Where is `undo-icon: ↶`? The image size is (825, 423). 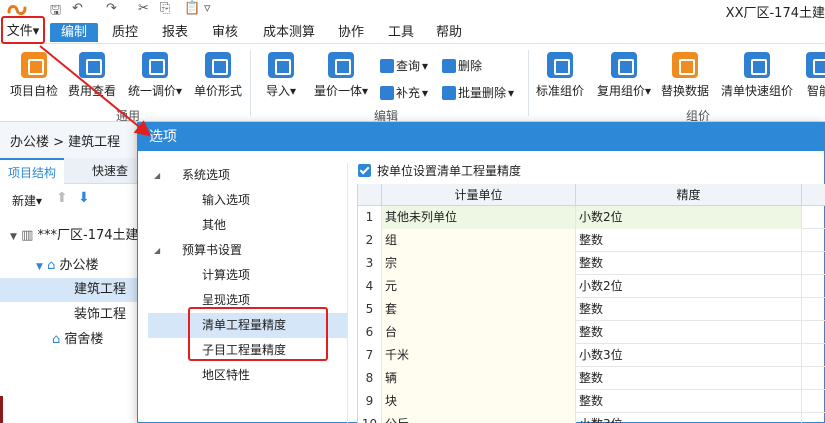 undo-icon: ↶ is located at coordinates (77, 8).